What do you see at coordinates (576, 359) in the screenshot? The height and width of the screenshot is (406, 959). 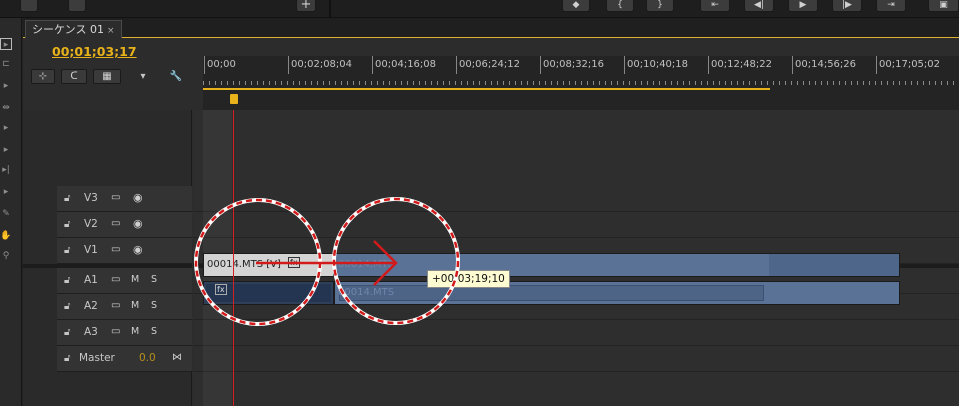 I see `lane-master` at bounding box center [576, 359].